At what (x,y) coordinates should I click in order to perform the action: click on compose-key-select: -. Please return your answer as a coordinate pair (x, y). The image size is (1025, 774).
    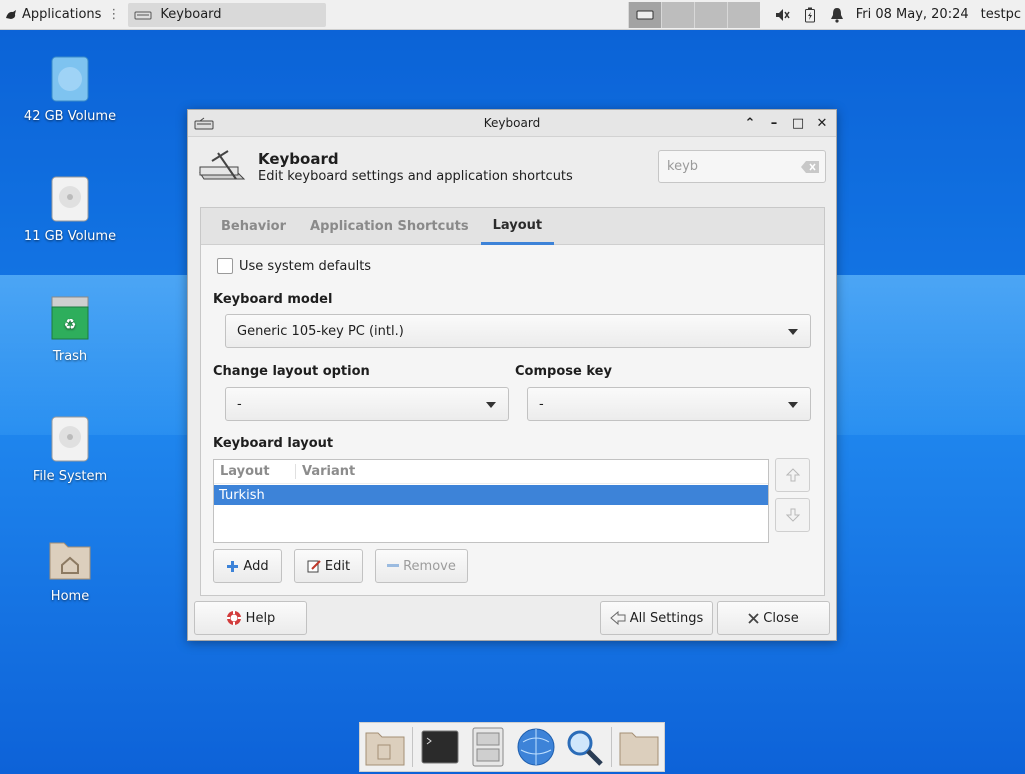
    Looking at the image, I should click on (669, 404).